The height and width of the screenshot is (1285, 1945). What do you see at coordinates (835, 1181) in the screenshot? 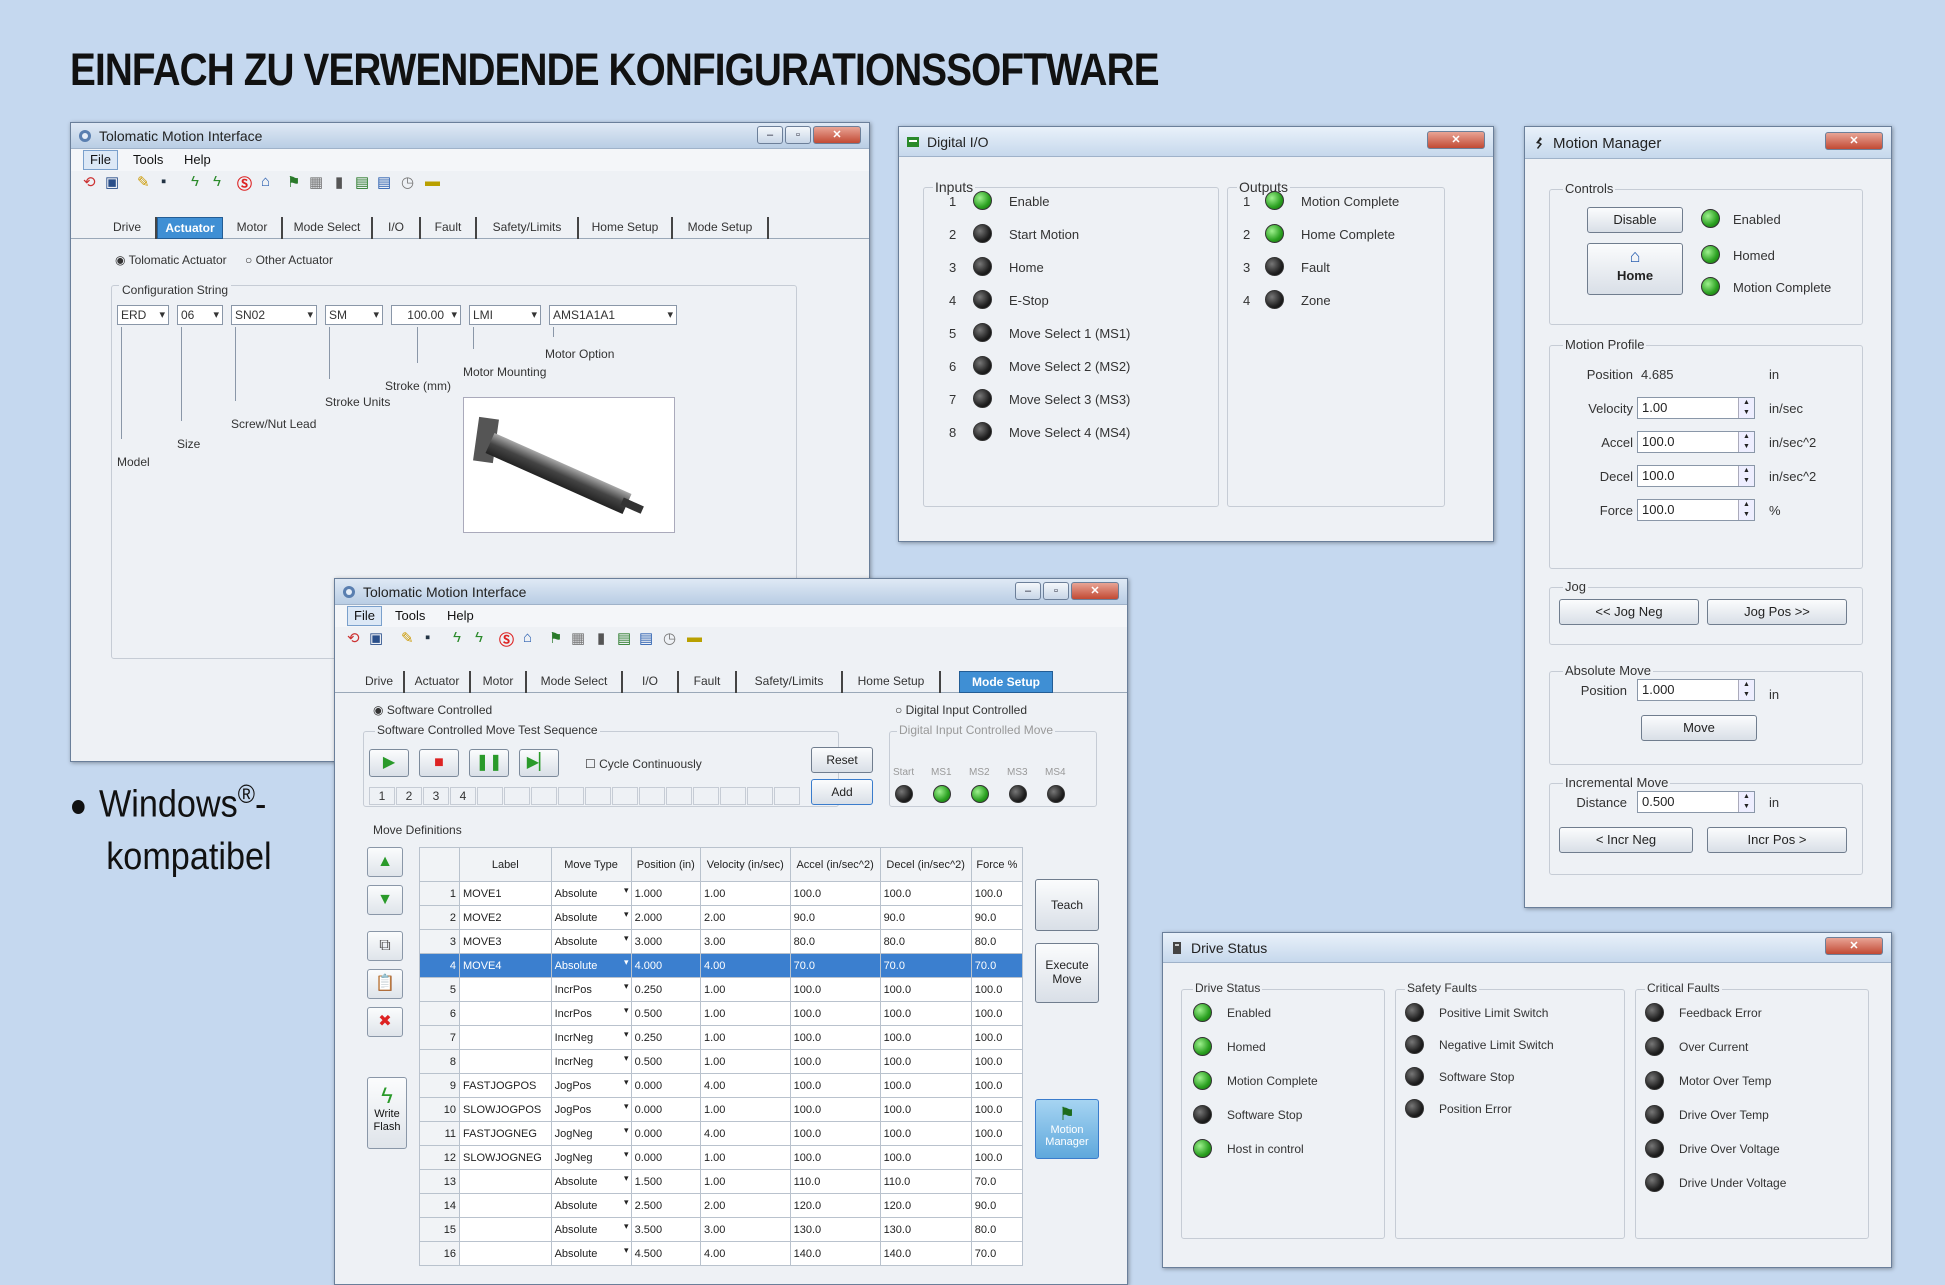
I see `accel-cell: 110.0` at bounding box center [835, 1181].